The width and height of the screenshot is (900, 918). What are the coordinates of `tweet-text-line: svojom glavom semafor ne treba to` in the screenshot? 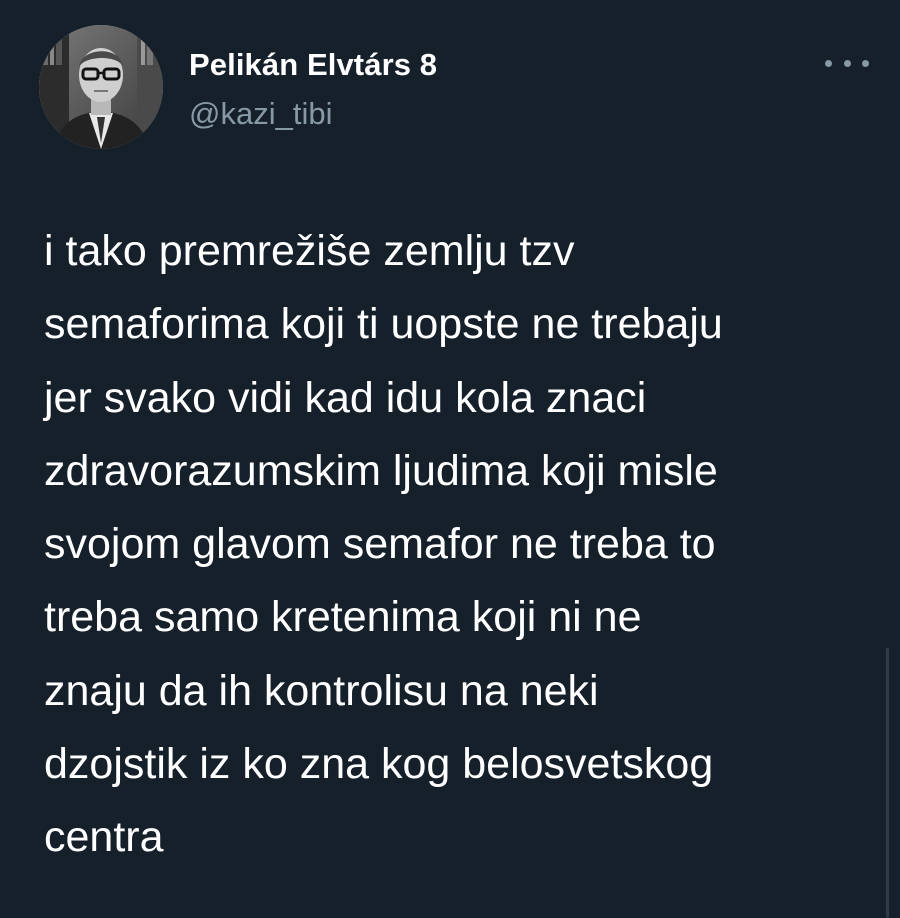 It's located at (380, 544).